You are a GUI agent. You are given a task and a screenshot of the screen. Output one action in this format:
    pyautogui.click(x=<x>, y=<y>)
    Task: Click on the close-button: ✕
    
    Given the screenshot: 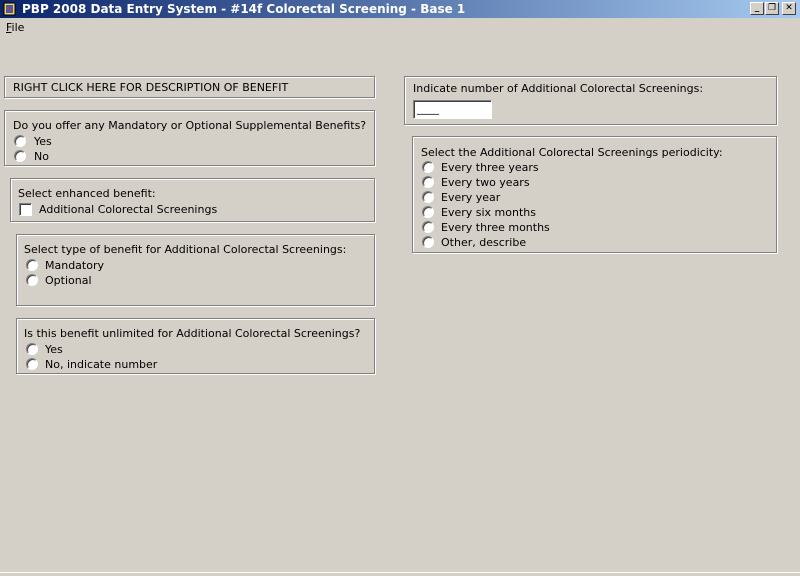 What is the action you would take?
    pyautogui.click(x=789, y=8)
    